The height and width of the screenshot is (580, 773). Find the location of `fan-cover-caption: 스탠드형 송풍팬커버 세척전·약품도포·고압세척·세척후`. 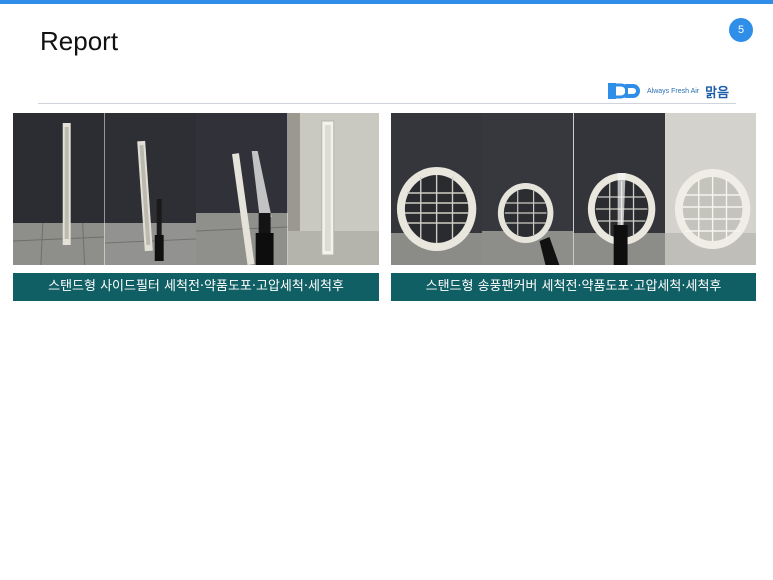

fan-cover-caption: 스탠드형 송풍팬커버 세척전·약품도포·고압세척·세척후 is located at coordinates (573, 287).